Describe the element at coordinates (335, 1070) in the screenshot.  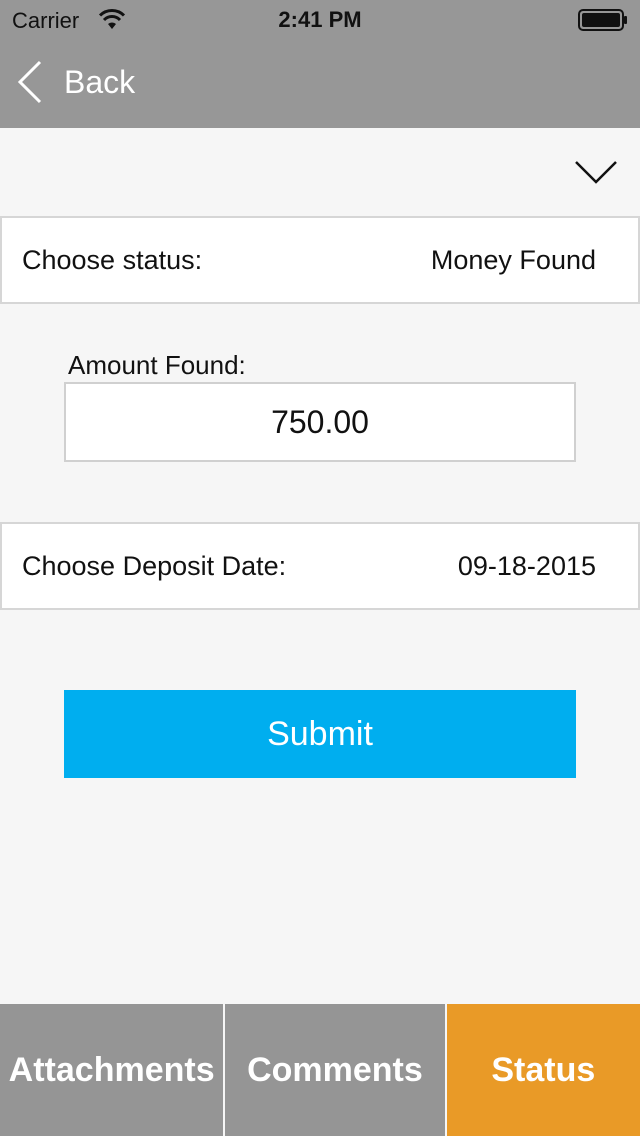
I see `tab-comments: Comments` at that location.